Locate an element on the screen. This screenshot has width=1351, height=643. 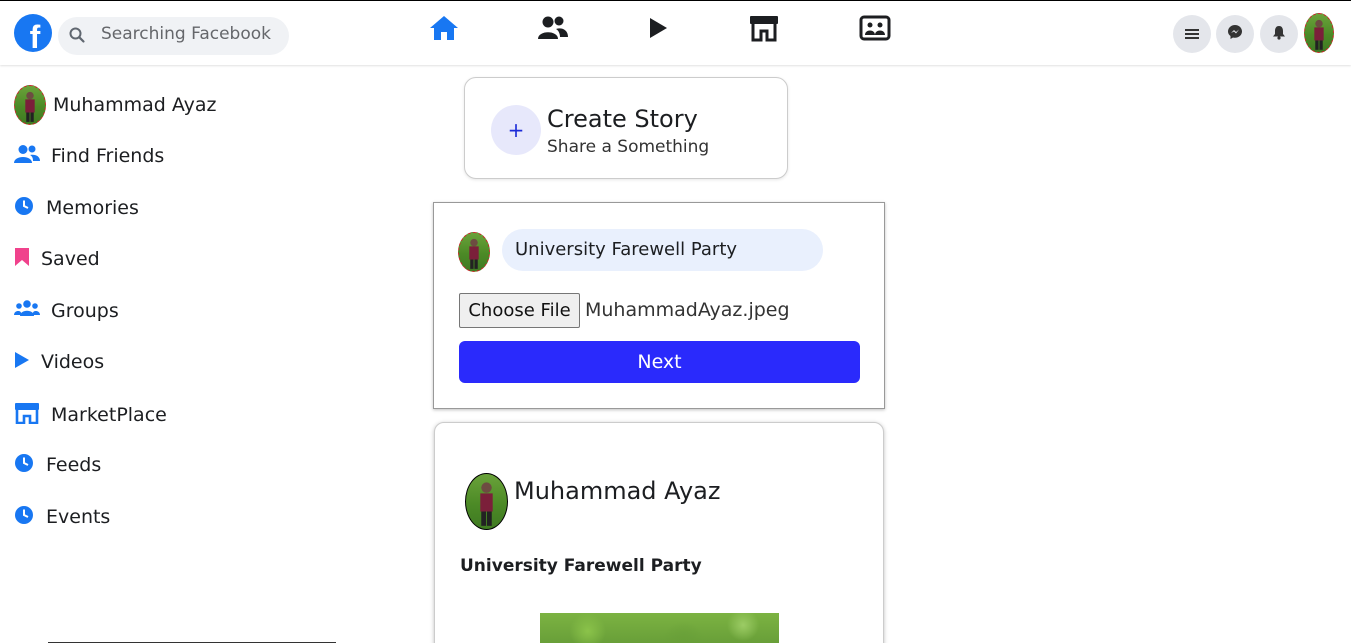
selected-file-name: MuhammadAyaz.jpeg is located at coordinates (687, 310).